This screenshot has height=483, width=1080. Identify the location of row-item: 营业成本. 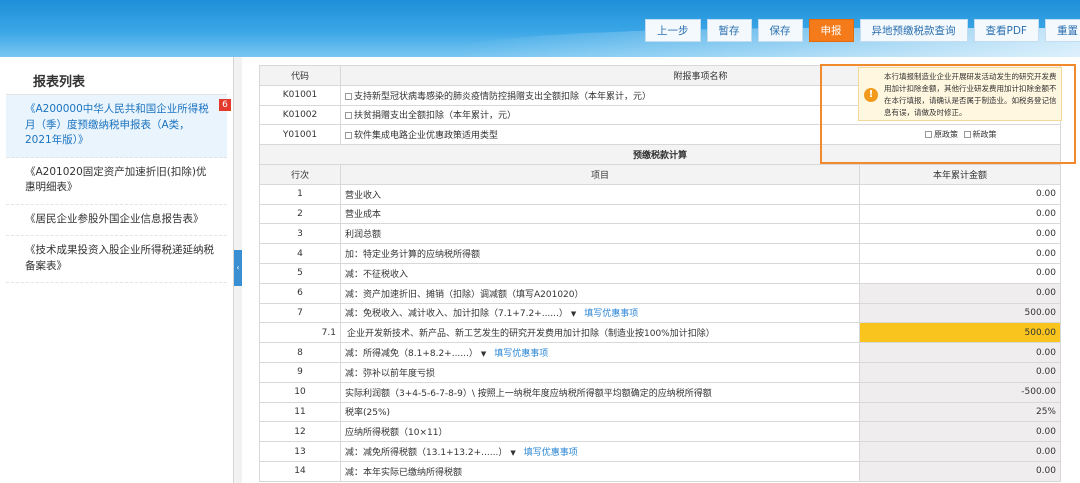
(600, 214).